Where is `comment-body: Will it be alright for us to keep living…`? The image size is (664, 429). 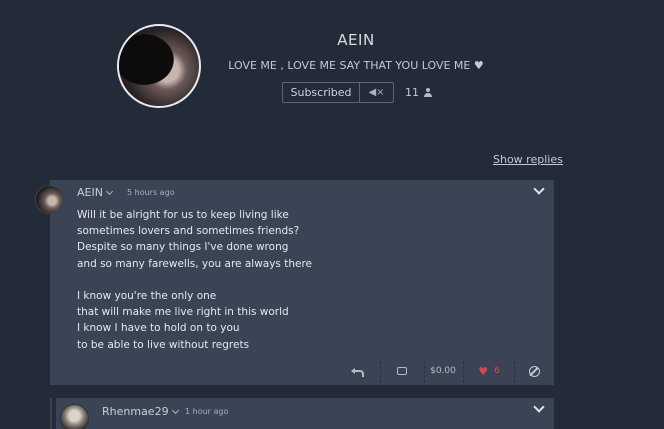 comment-body: Will it be alright for us to keep living… is located at coordinates (194, 280).